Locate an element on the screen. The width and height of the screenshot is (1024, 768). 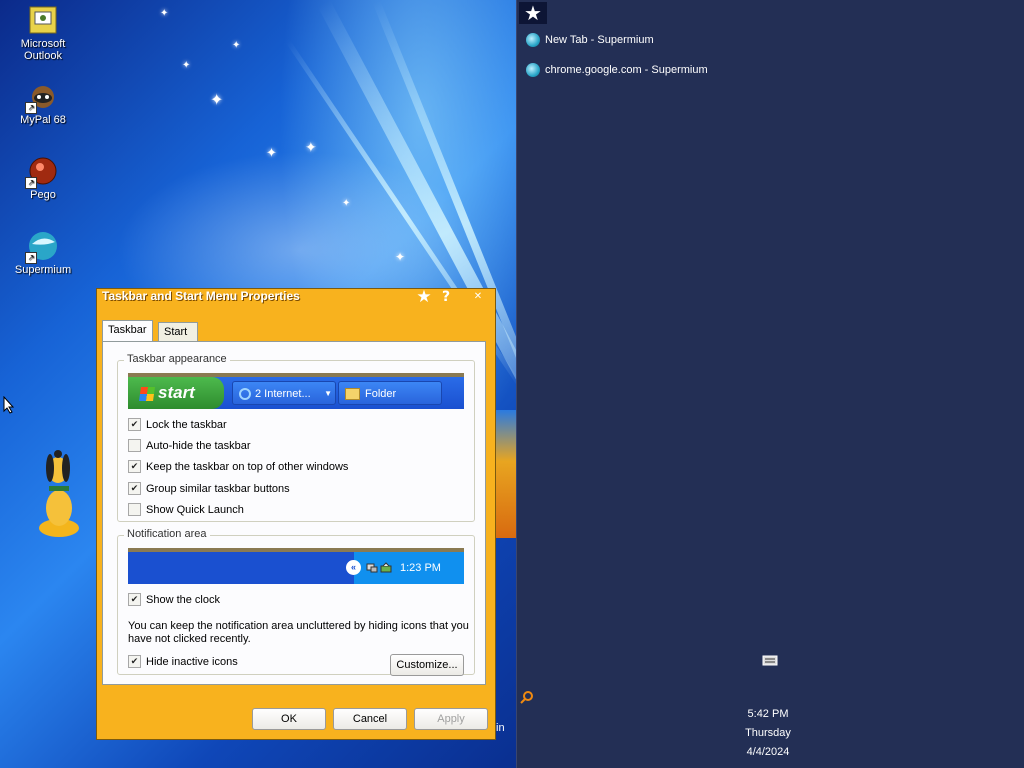
preview-button-label: Folder is located at coordinates (381, 394).